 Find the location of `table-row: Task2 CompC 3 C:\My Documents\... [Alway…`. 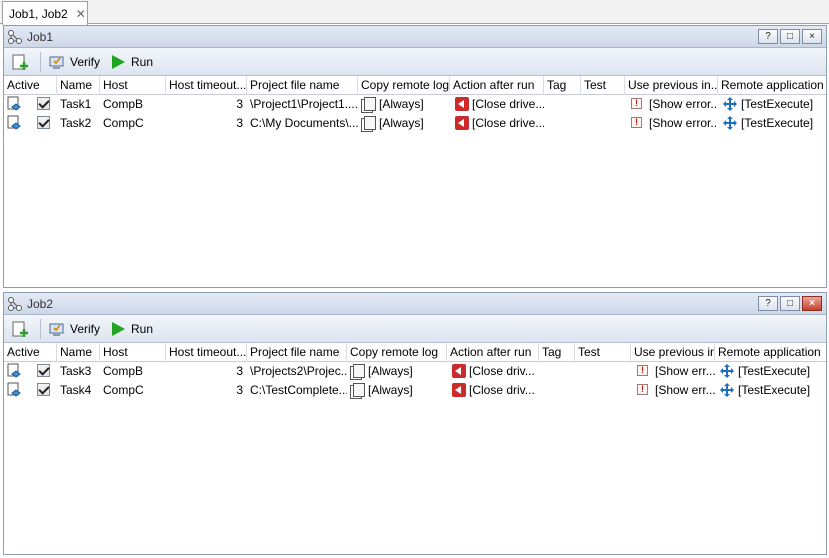

table-row: Task2 CompC 3 C:\My Documents\... [Alway… is located at coordinates (415, 123).